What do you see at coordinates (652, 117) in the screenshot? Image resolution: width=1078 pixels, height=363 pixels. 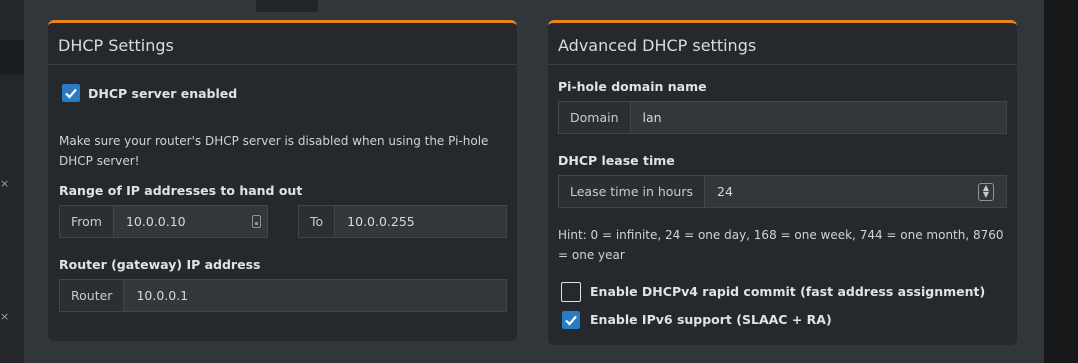 I see `domain-value: lan` at bounding box center [652, 117].